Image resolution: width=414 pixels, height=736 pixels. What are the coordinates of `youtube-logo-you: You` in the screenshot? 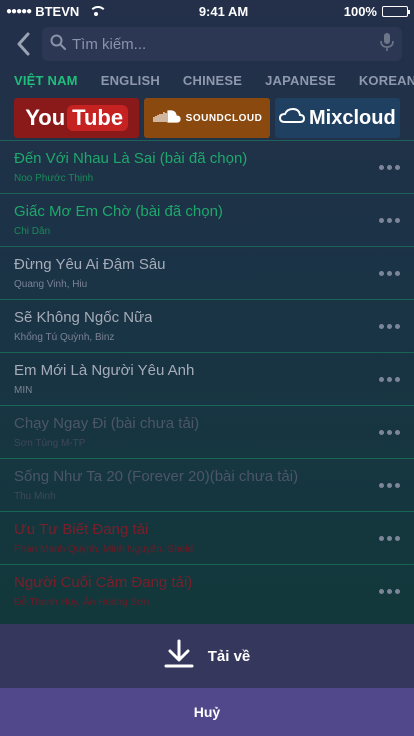 It's located at (45, 117).